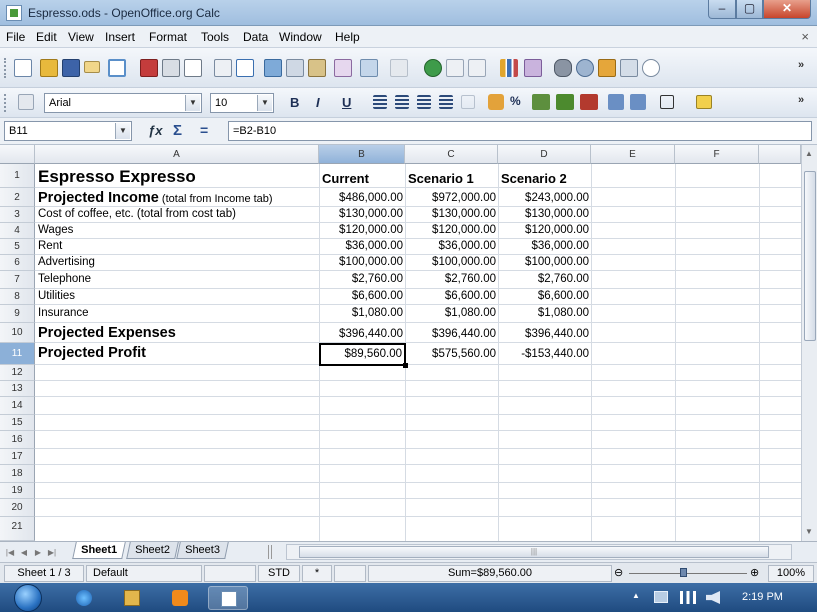 The height and width of the screenshot is (612, 817). Describe the element at coordinates (450, 214) in the screenshot. I see `cell-c3: $130,000.00` at that location.